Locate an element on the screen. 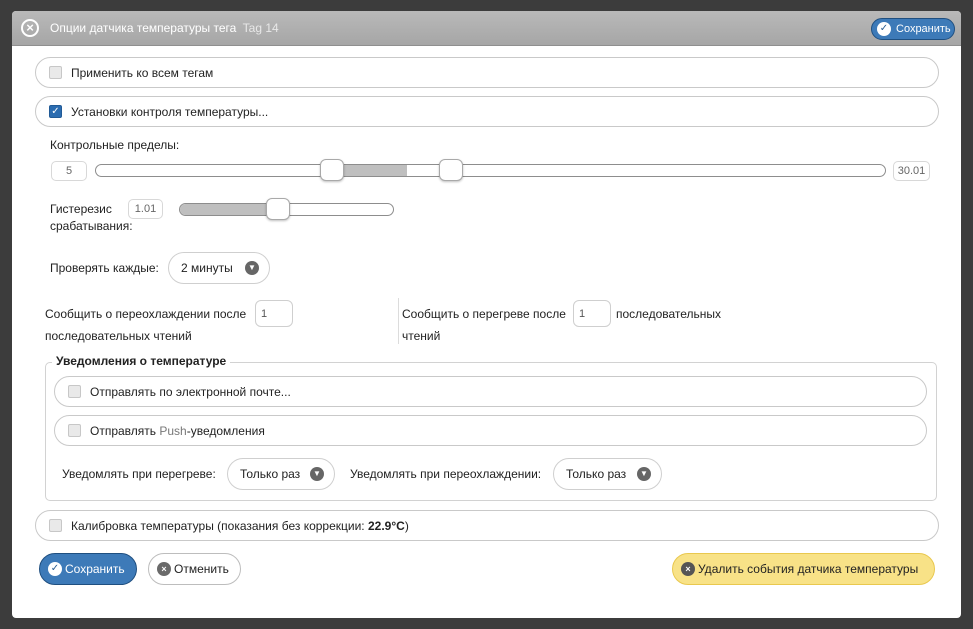 This screenshot has height=629, width=973. overheat-count-input is located at coordinates (592, 313).